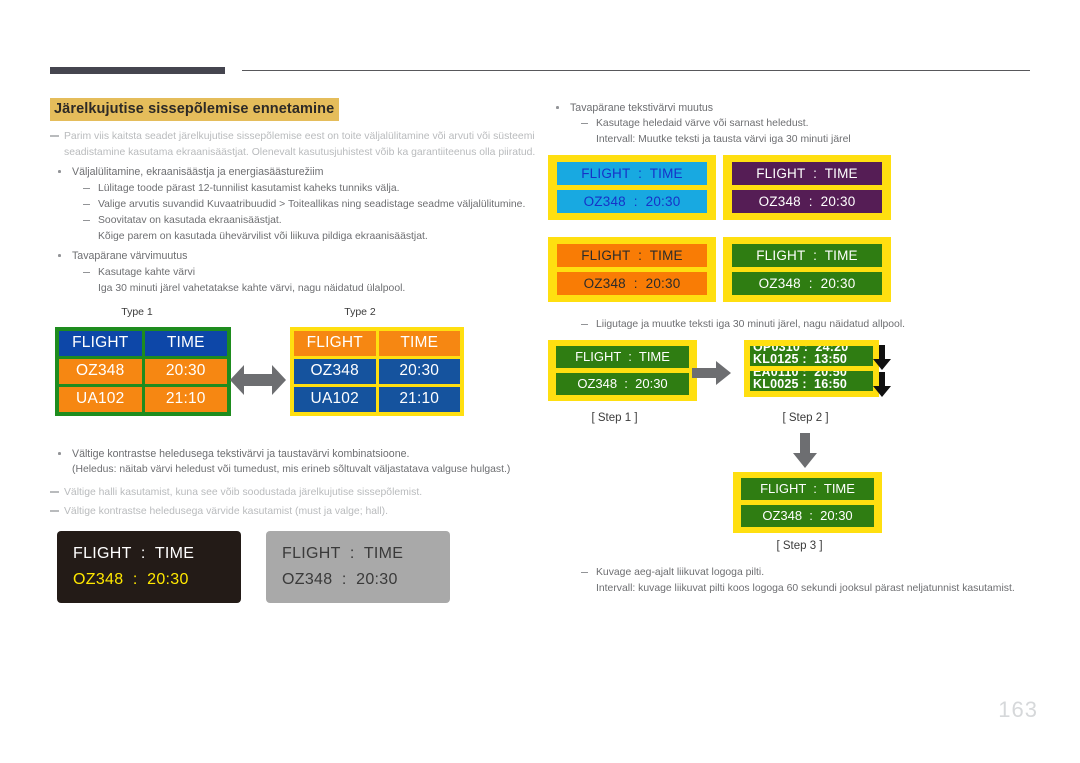 The width and height of the screenshot is (1080, 763). Describe the element at coordinates (419, 343) in the screenshot. I see `type2-header-time: TIME` at that location.